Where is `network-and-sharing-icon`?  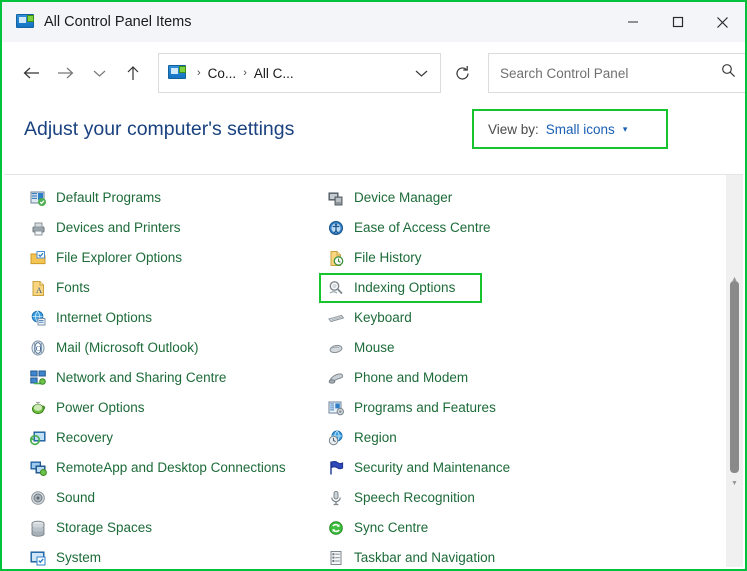 network-and-sharing-icon is located at coordinates (38, 378).